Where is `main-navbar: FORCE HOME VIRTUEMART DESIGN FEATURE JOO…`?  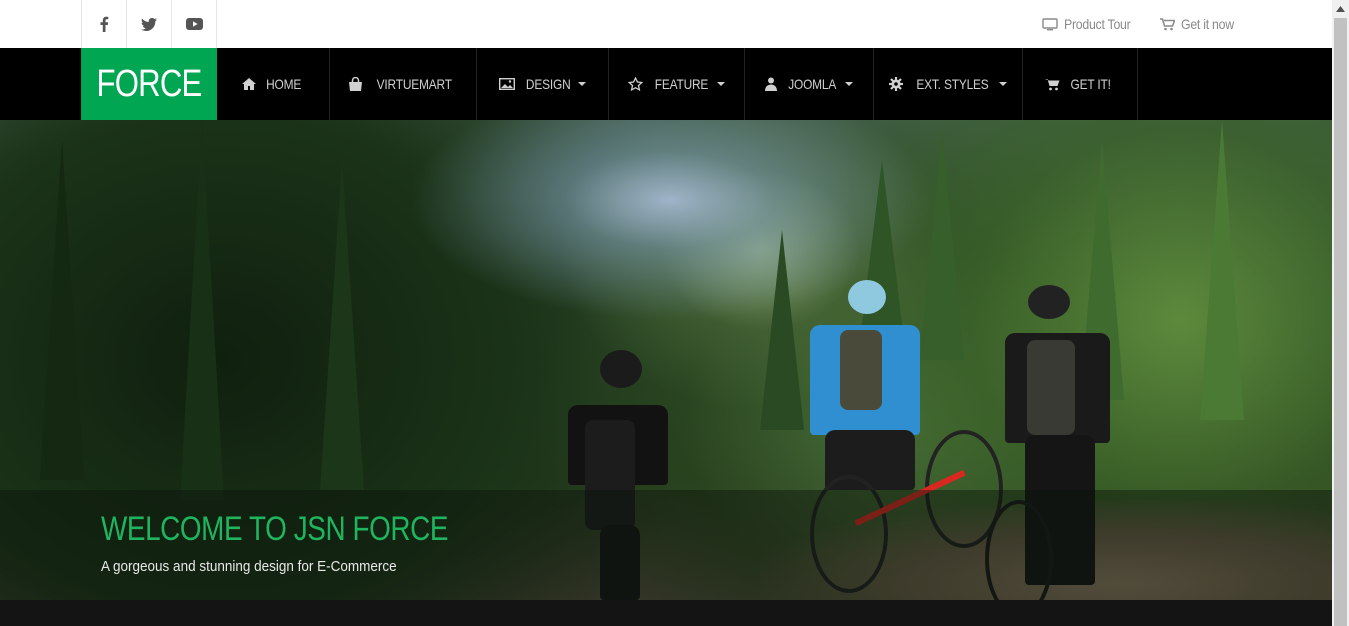 main-navbar: FORCE HOME VIRTUEMART DESIGN FEATURE JOO… is located at coordinates (666, 84).